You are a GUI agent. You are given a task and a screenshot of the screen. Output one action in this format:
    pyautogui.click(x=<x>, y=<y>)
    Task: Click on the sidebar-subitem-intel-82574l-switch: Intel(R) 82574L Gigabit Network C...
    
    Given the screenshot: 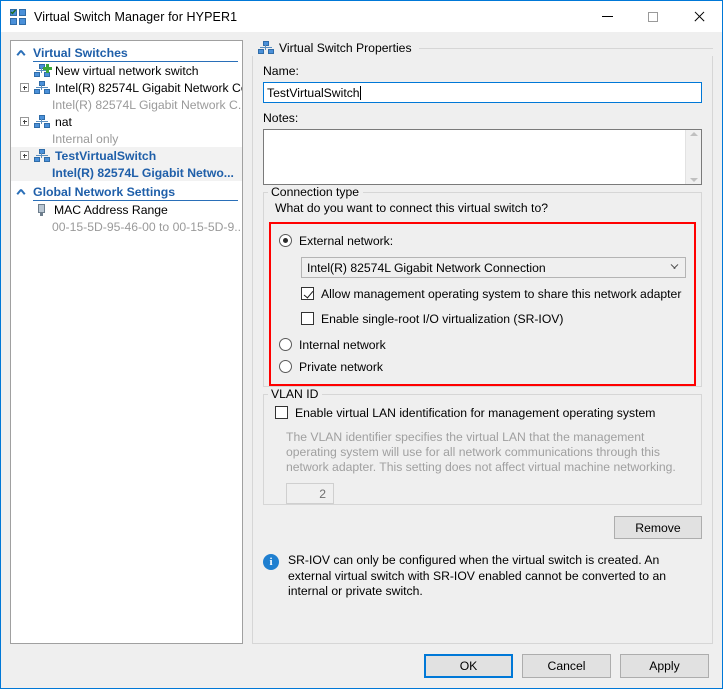 What is the action you would take?
    pyautogui.click(x=126, y=104)
    